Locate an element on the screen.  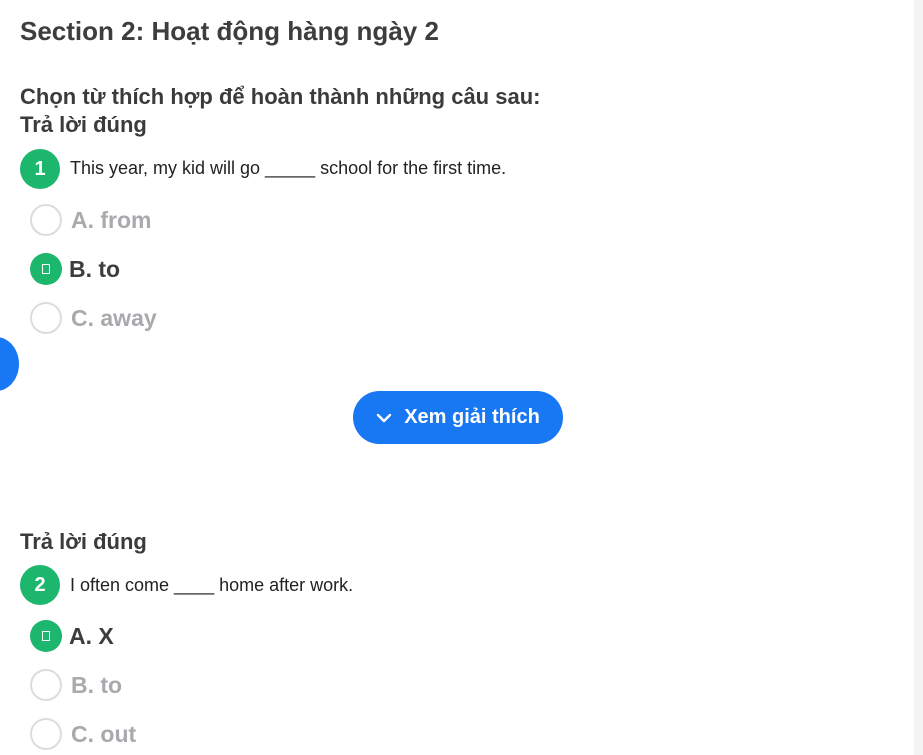
question-2-option-b: B. to is located at coordinates (76, 685).